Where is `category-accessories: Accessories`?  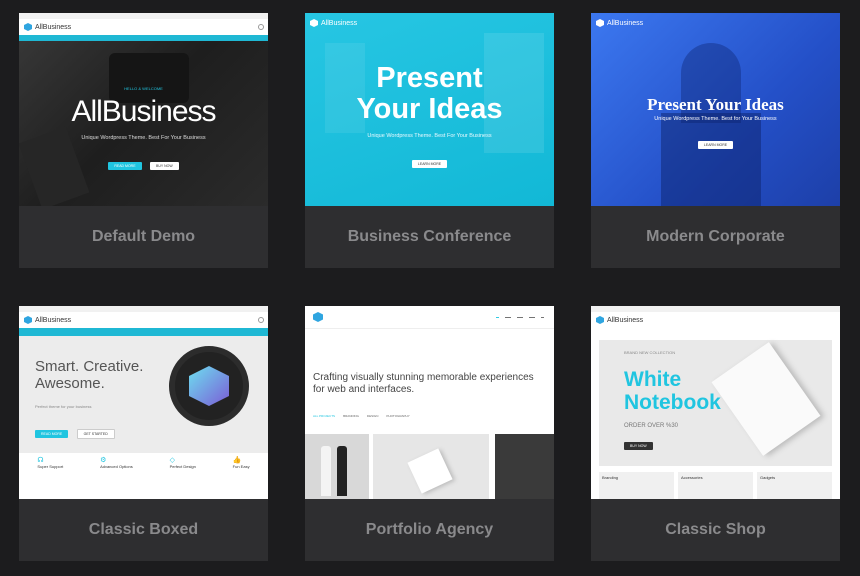
category-accessories: Accessories is located at coordinates (715, 485).